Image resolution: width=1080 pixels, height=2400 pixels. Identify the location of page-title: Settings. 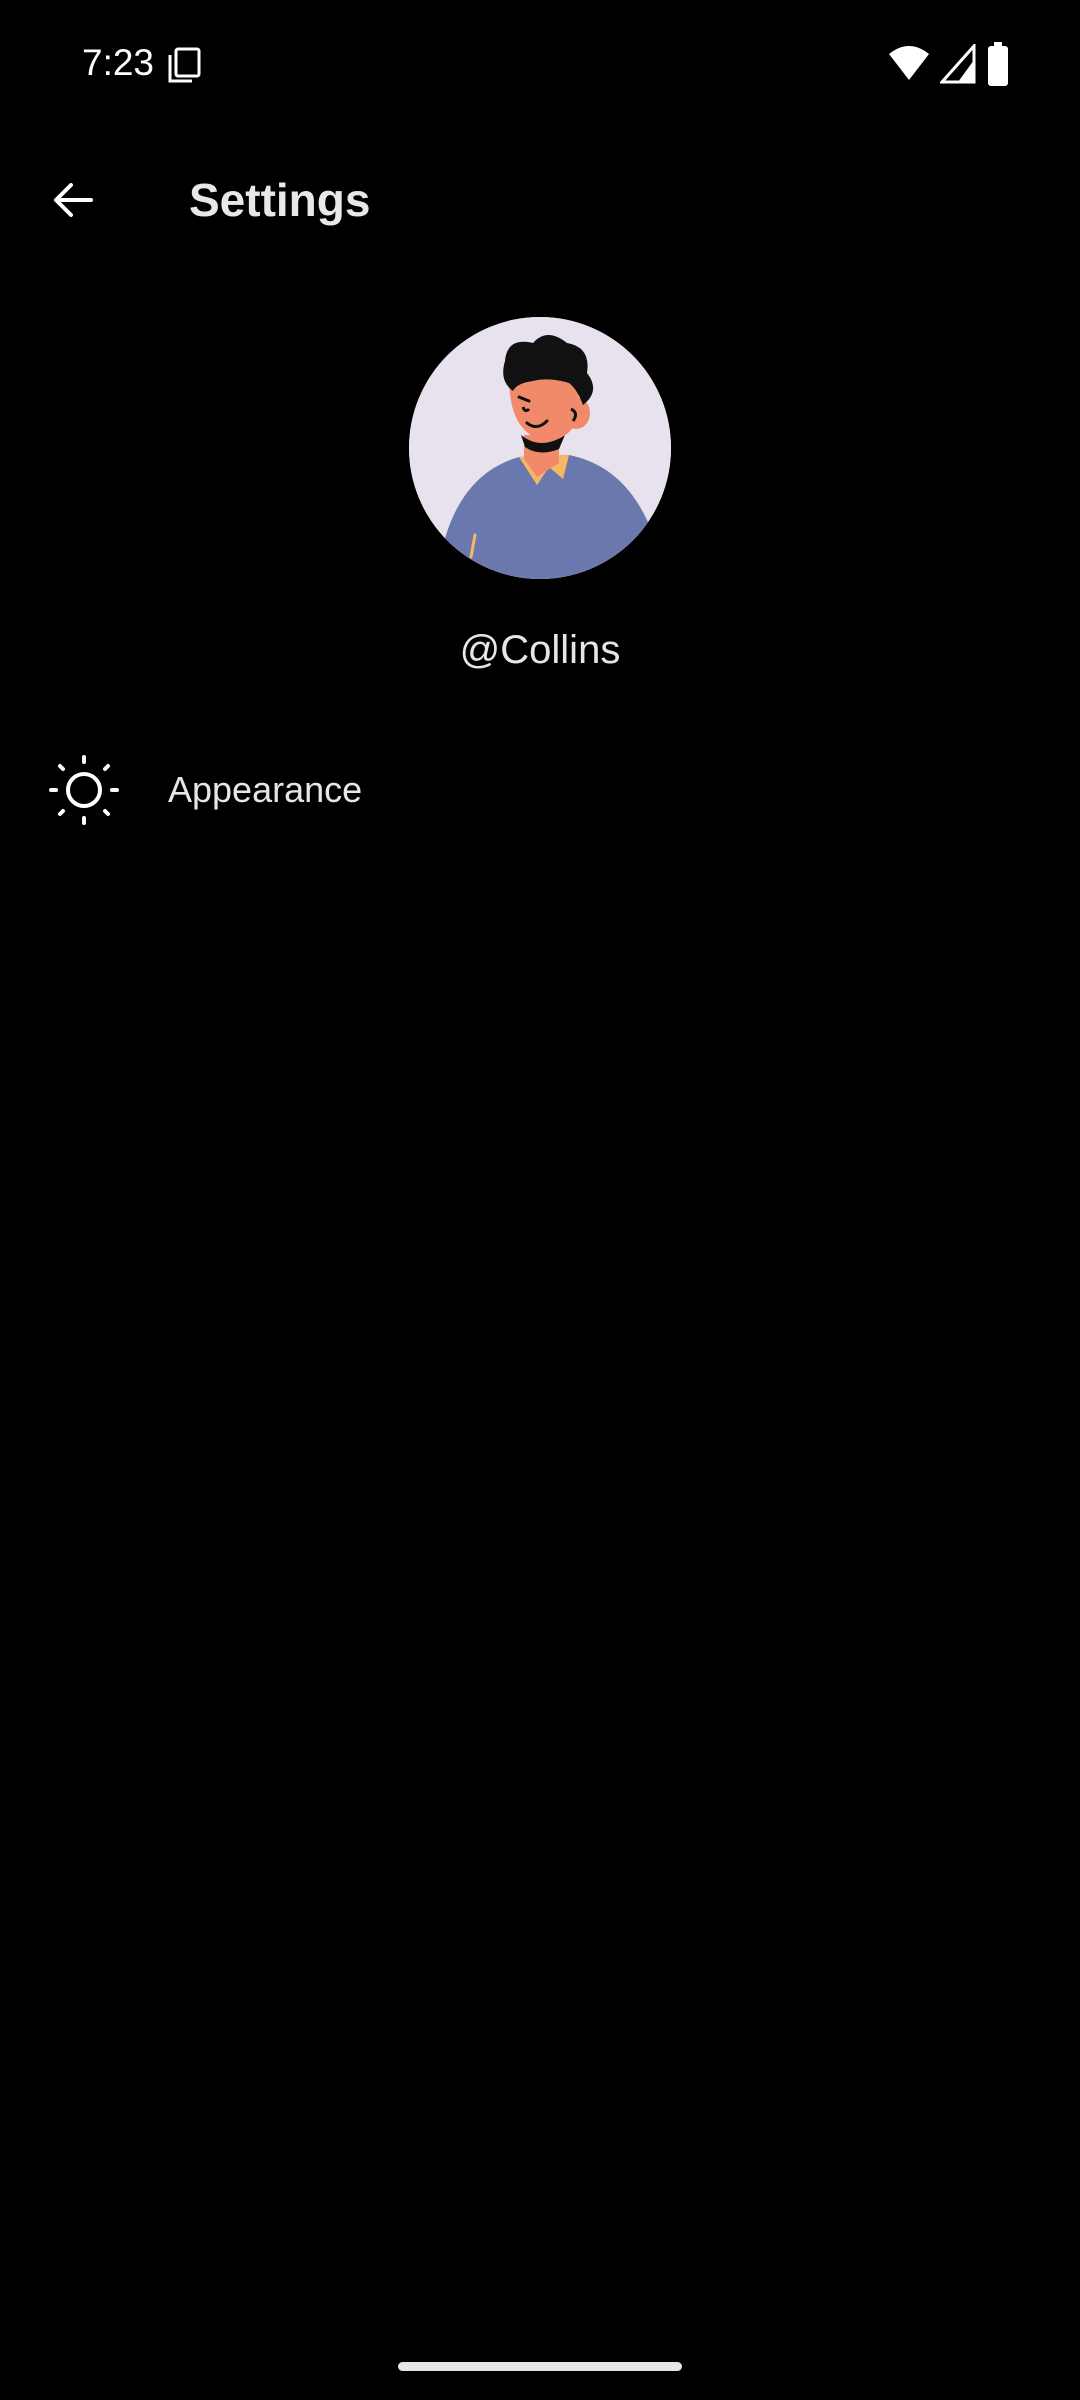
(280, 200).